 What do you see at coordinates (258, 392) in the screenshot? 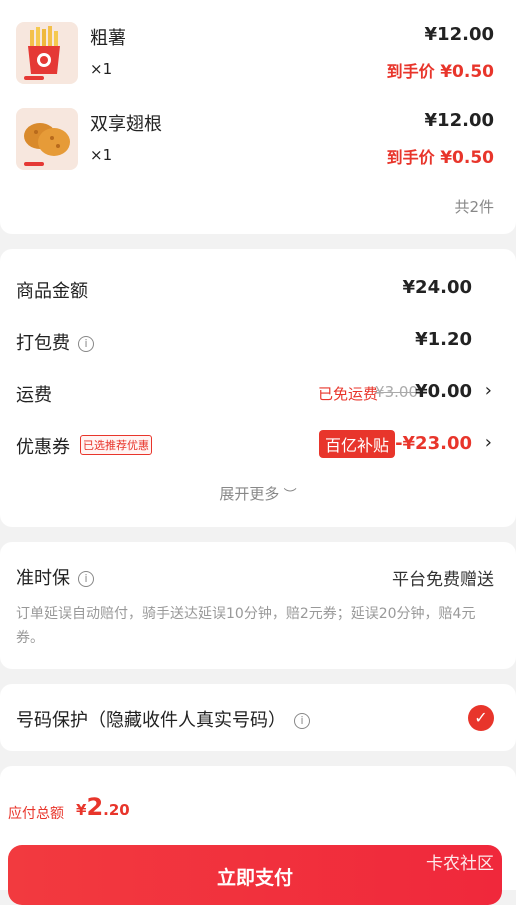
I see `shipping-fee-row: 运费 已免运费 ¥3.00 ¥0.00 ›` at bounding box center [258, 392].